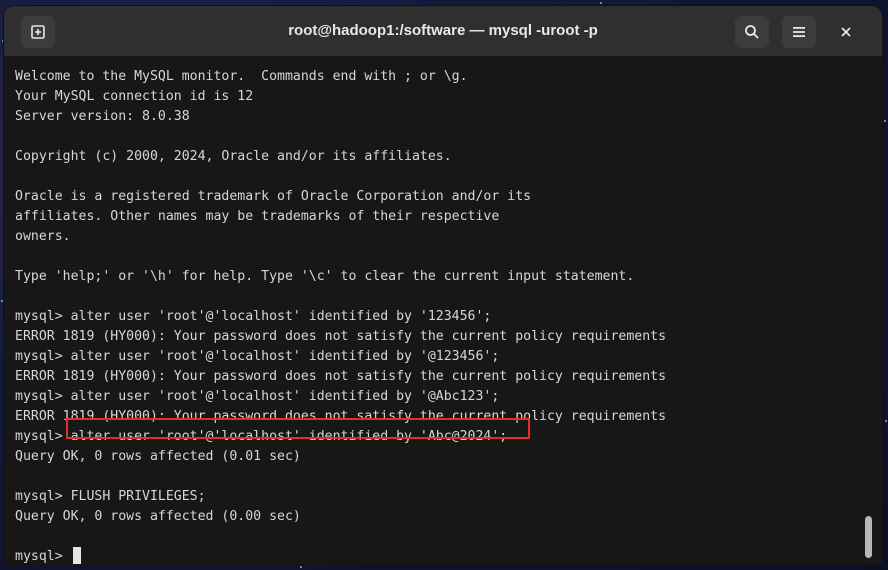 Image resolution: width=888 pixels, height=570 pixels. I want to click on hamburger-menu-icon, so click(799, 32).